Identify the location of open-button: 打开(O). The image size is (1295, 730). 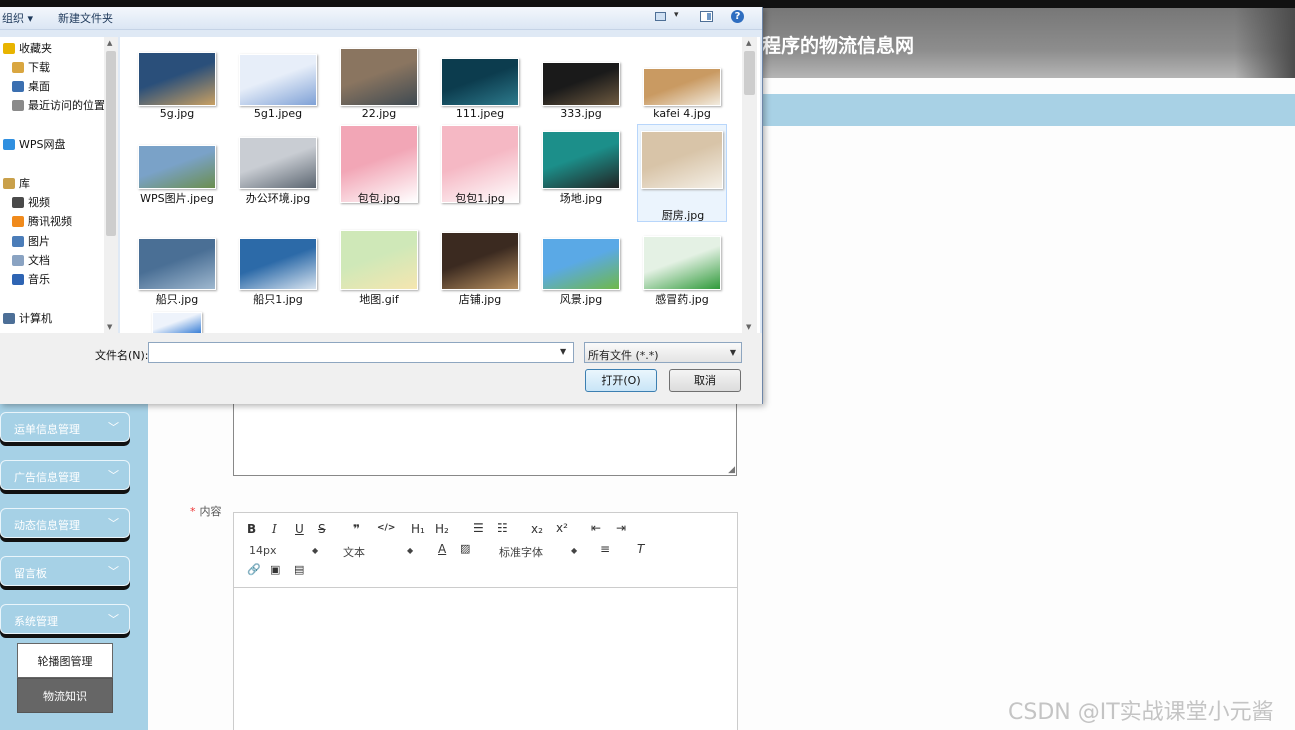
(621, 380).